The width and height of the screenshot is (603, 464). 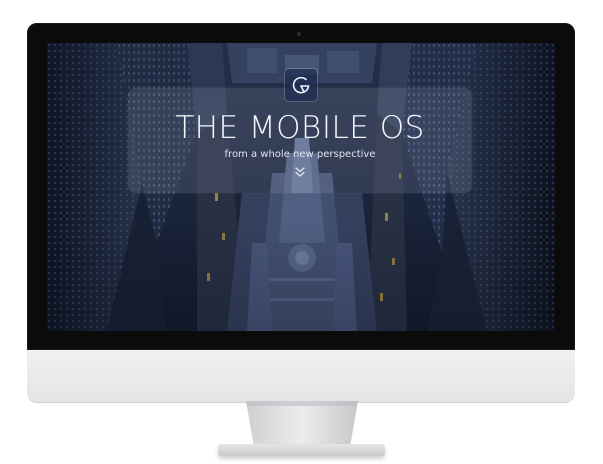 What do you see at coordinates (302, 424) in the screenshot?
I see `monitor-stand` at bounding box center [302, 424].